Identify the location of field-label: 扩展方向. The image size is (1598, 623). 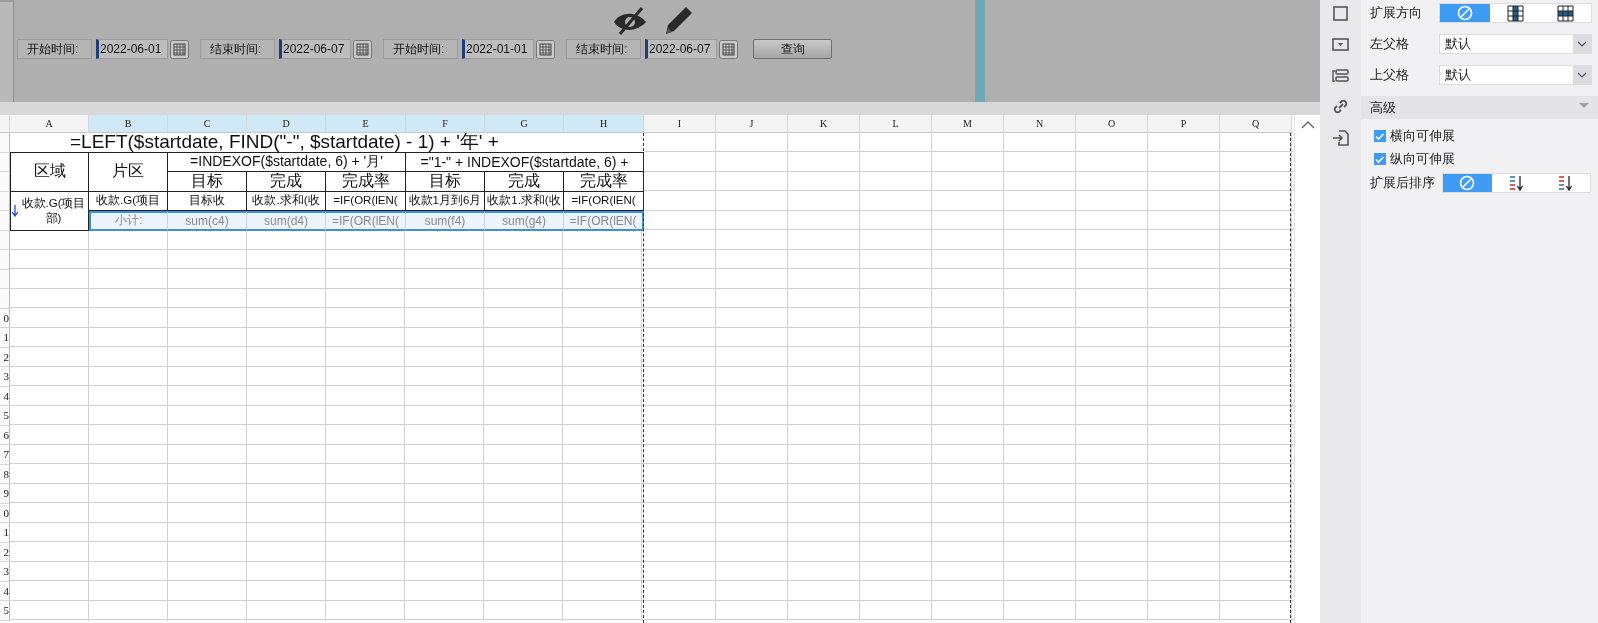
(1396, 13).